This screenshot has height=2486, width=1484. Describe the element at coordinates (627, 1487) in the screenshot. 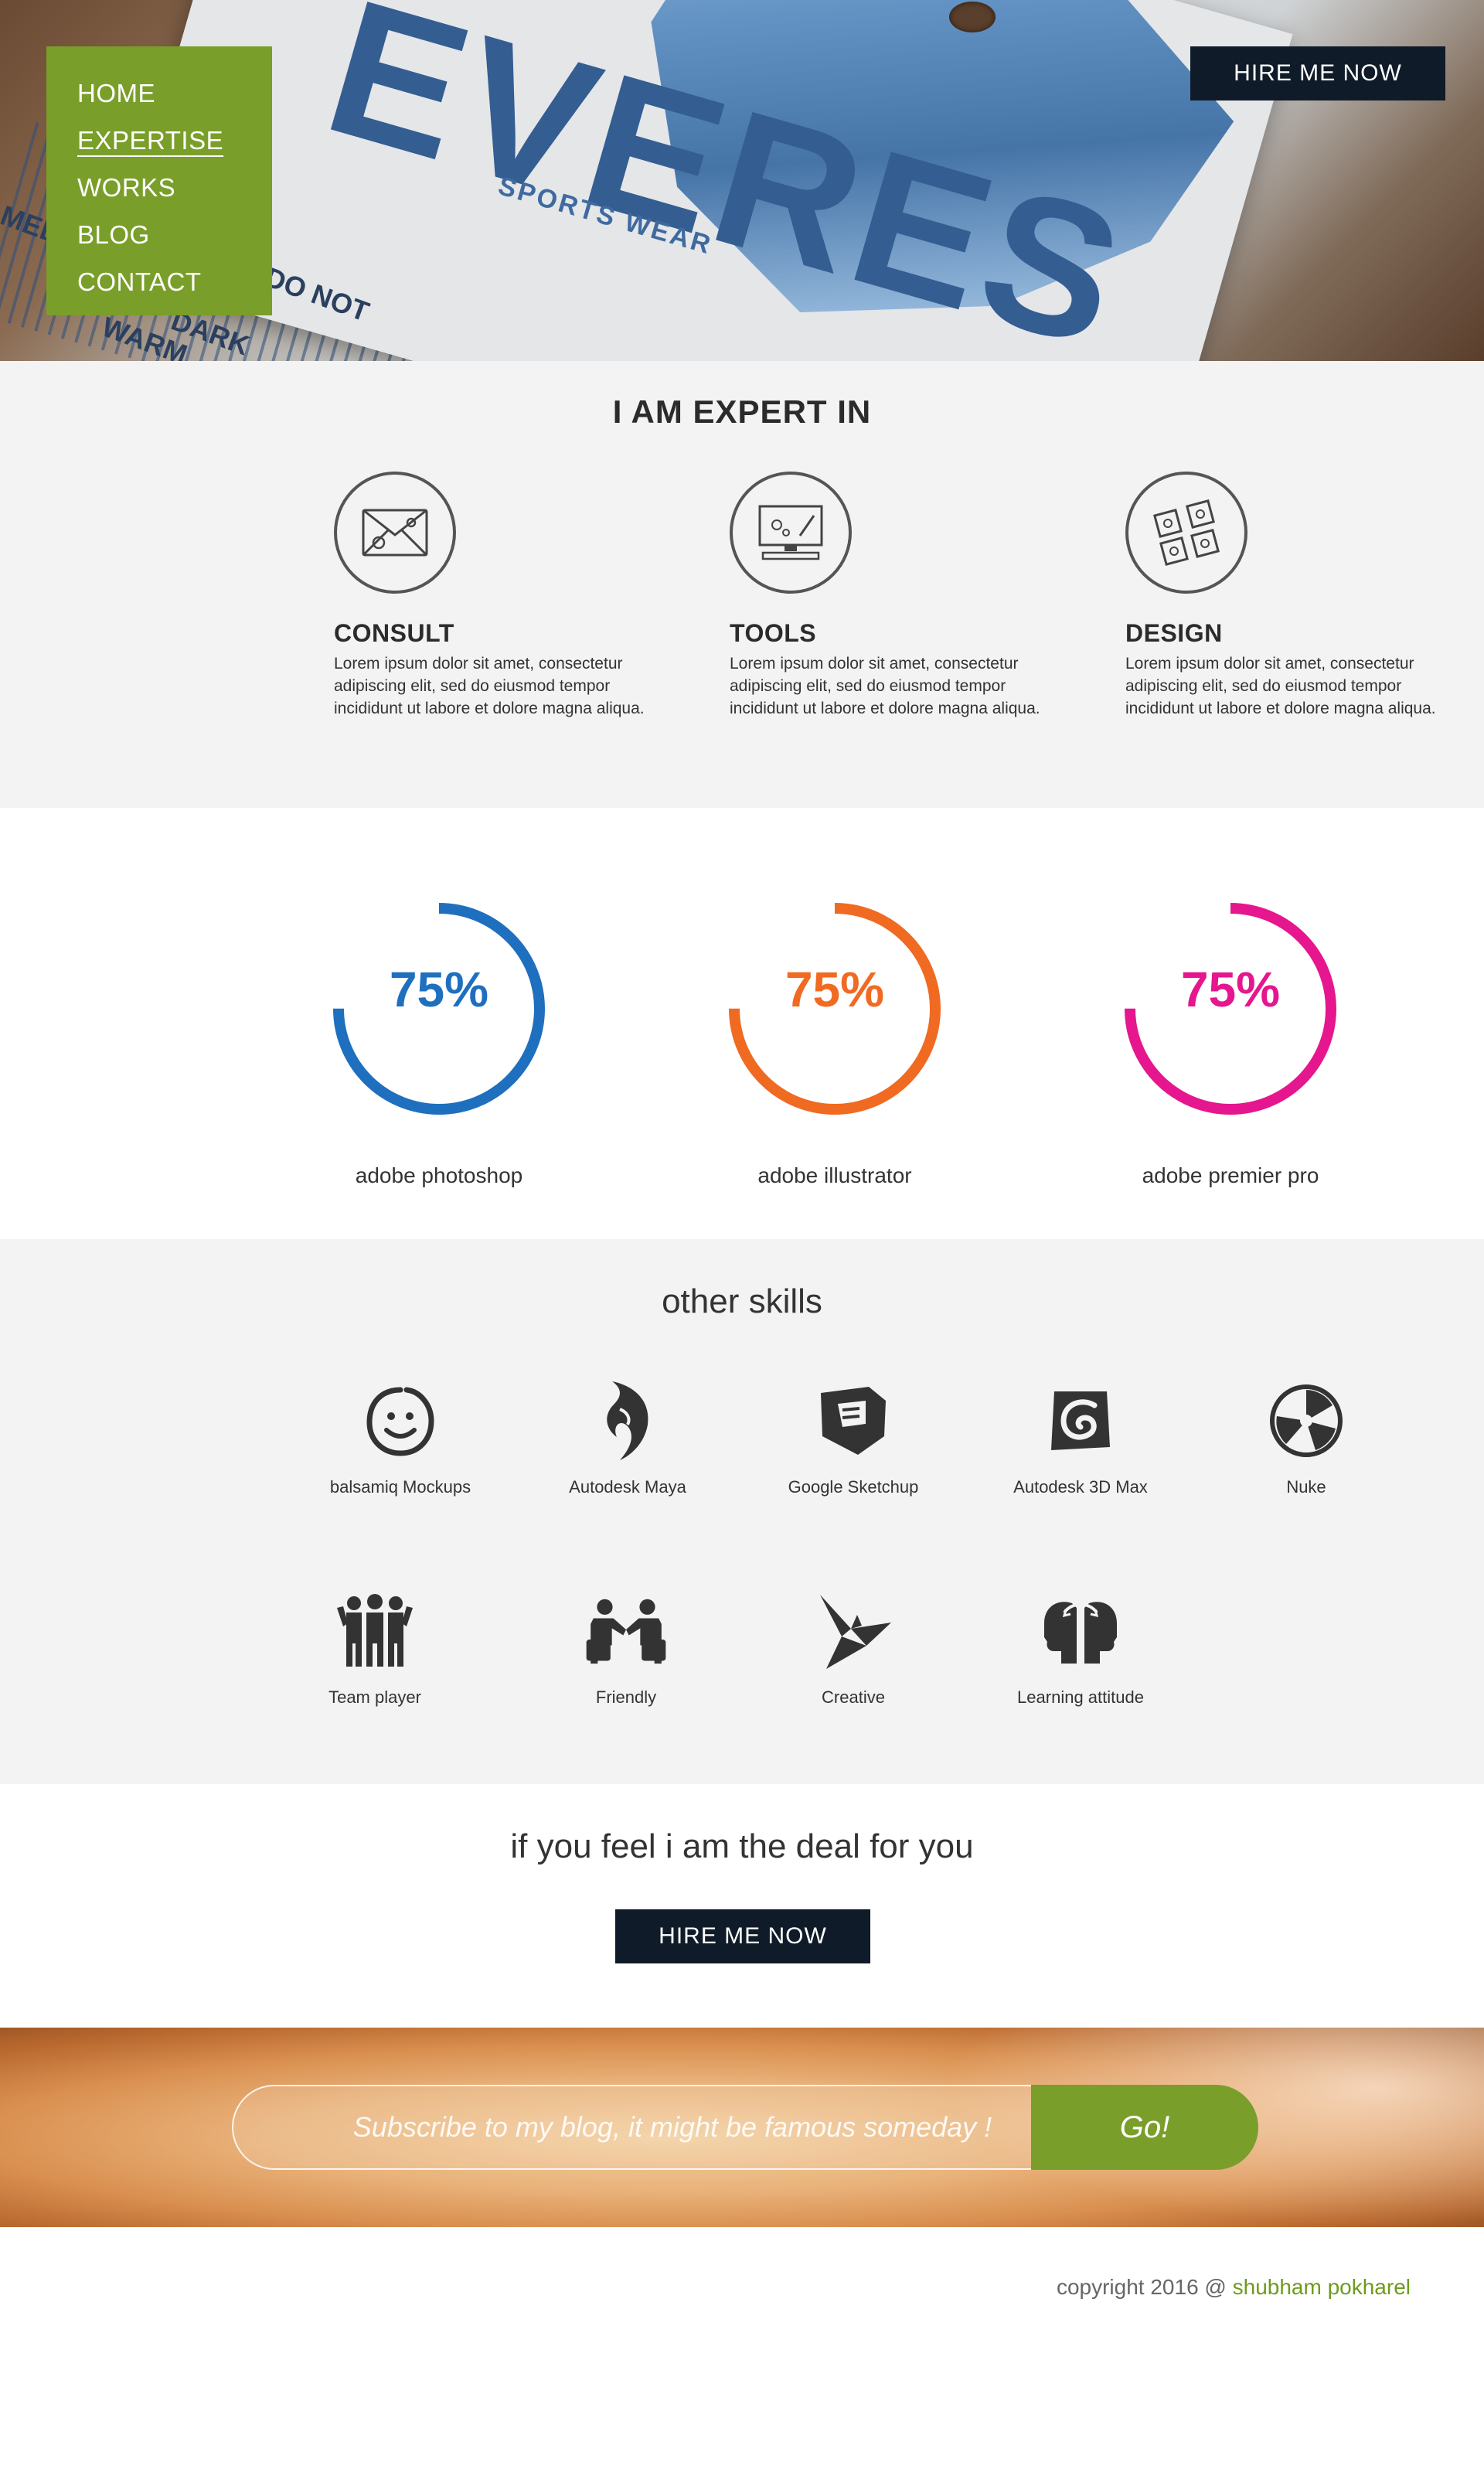

I see `other-skill-label: Autodesk Maya` at that location.